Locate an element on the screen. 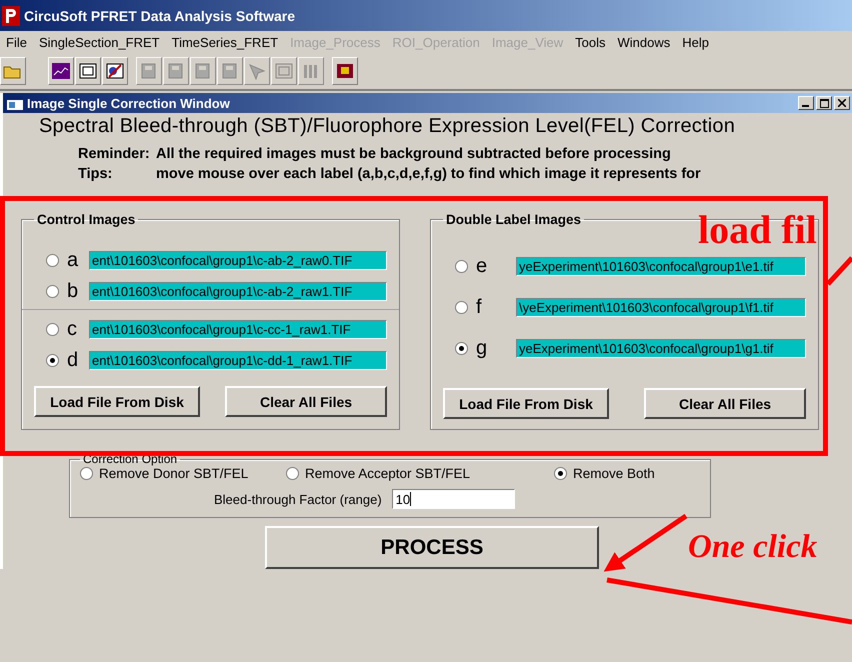 This screenshot has height=662, width=852. option-label: Remove Both is located at coordinates (614, 473).